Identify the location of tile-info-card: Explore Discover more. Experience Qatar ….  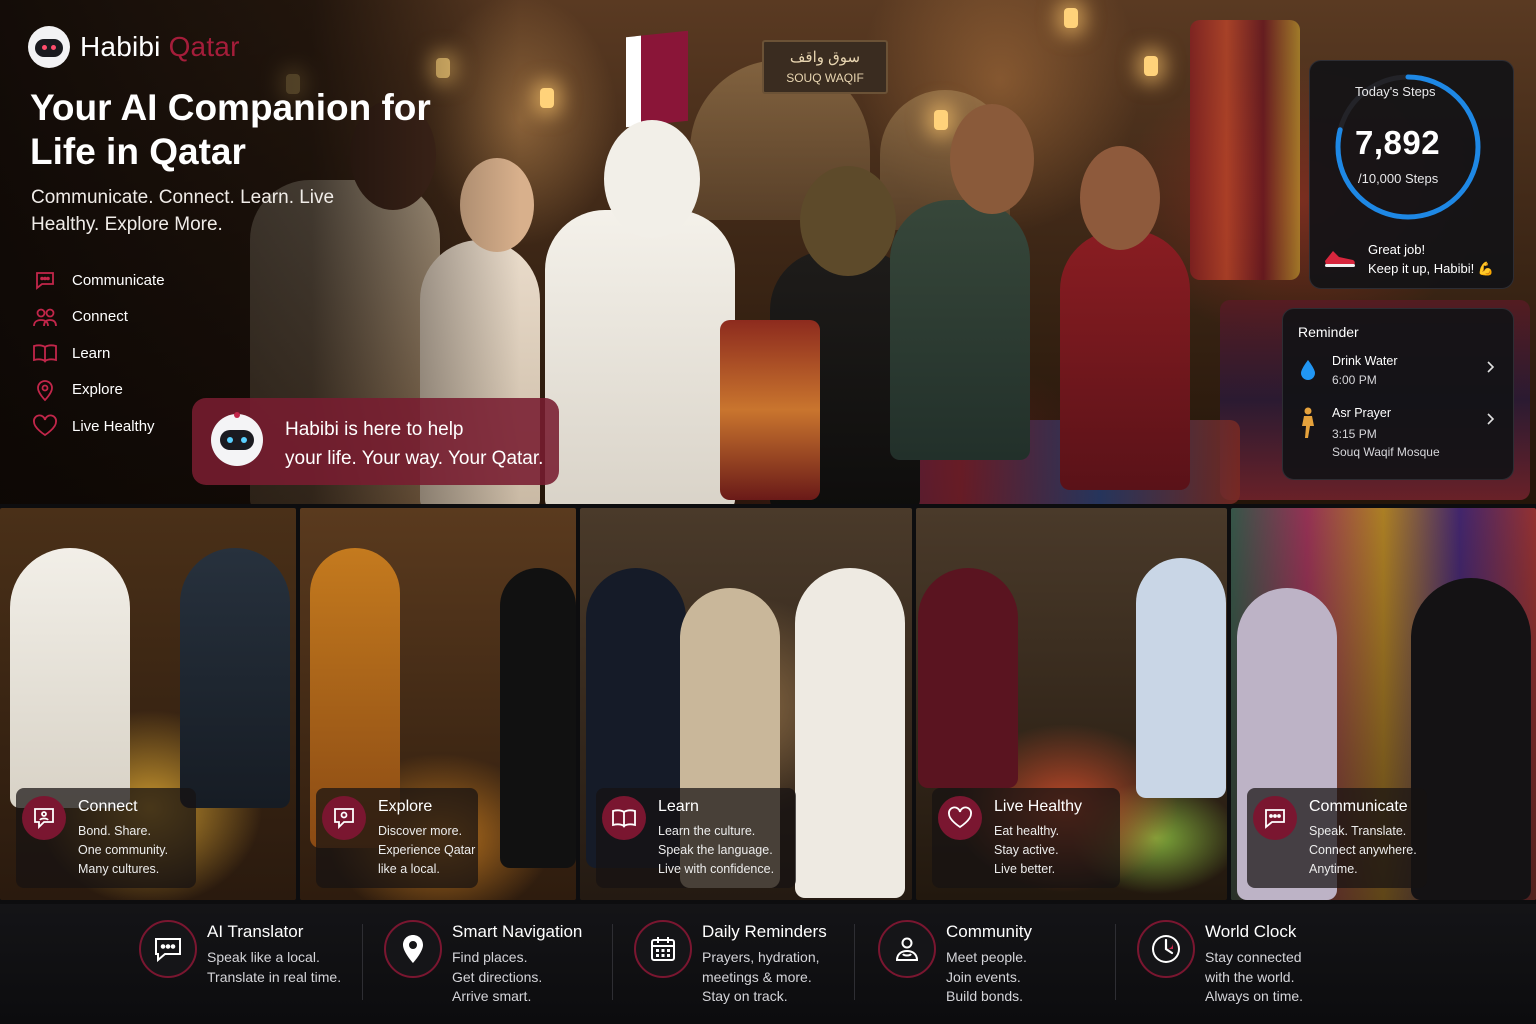
(397, 838).